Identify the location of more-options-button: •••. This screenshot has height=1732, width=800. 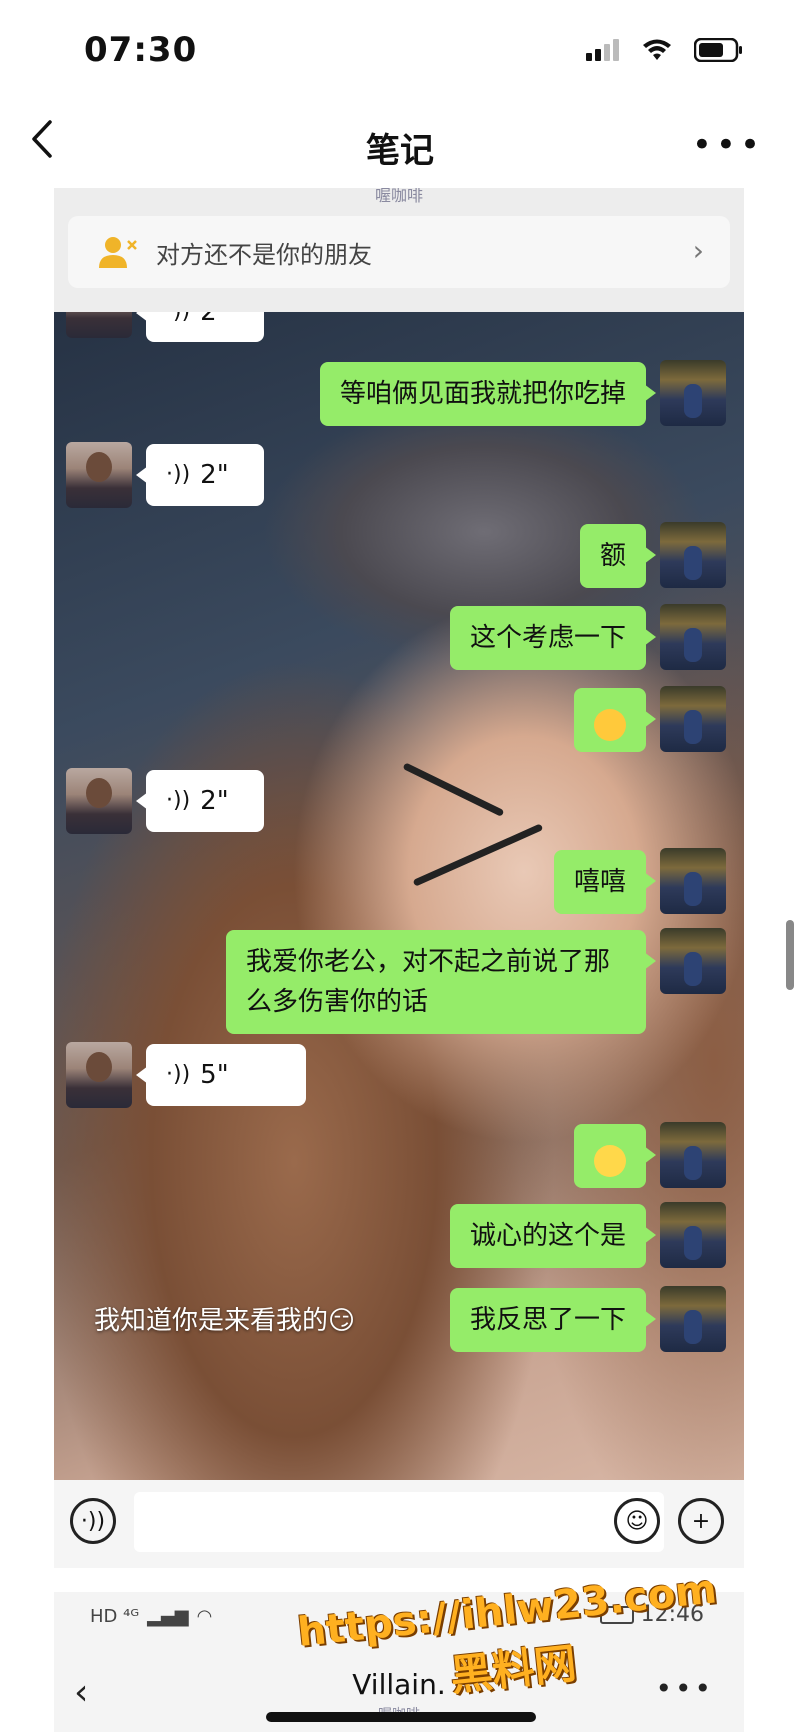
(728, 145).